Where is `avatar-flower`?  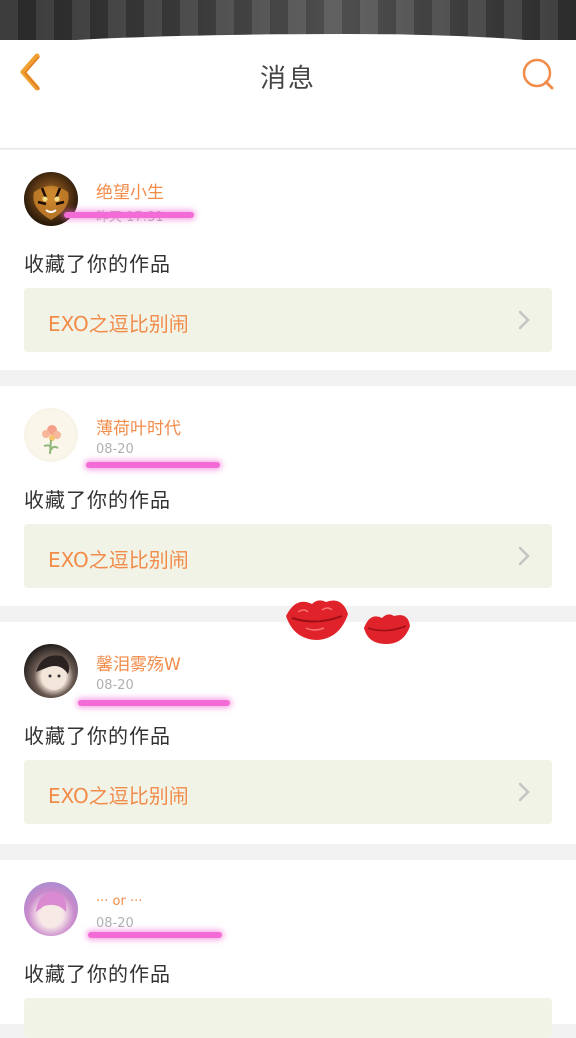 avatar-flower is located at coordinates (51, 435).